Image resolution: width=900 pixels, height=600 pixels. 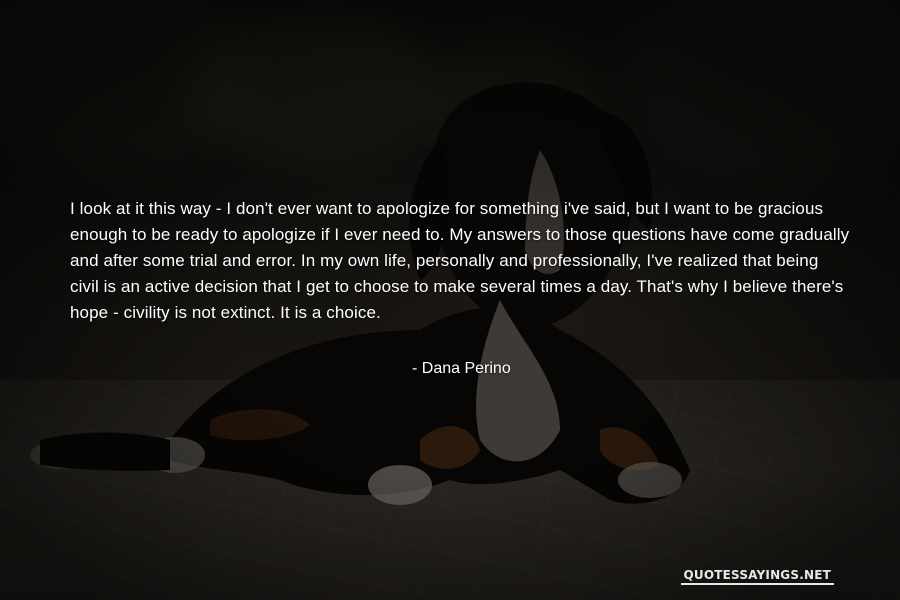 What do you see at coordinates (461, 368) in the screenshot?
I see `quote-author: - Dana Perino` at bounding box center [461, 368].